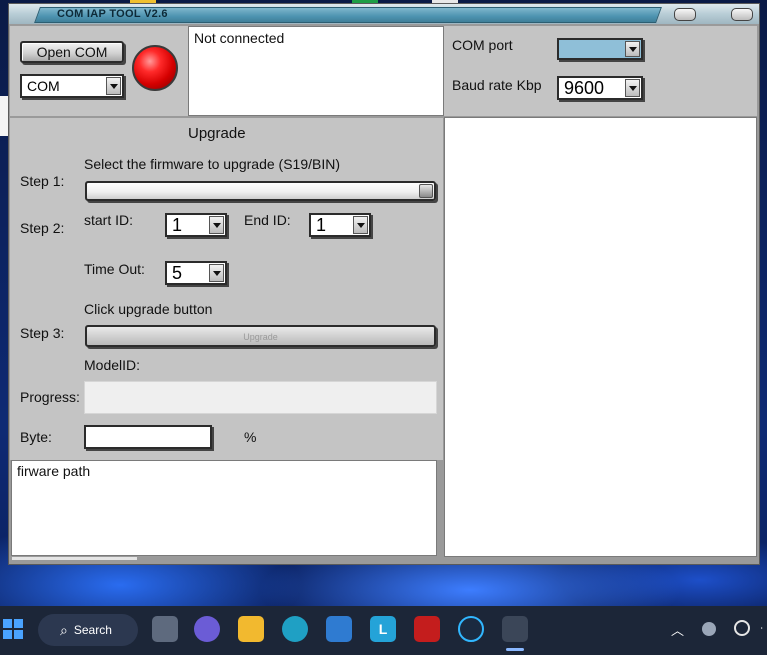 Image resolution: width=767 pixels, height=655 pixels. Describe the element at coordinates (155, 68) in the screenshot. I see `status-led-icon` at that location.